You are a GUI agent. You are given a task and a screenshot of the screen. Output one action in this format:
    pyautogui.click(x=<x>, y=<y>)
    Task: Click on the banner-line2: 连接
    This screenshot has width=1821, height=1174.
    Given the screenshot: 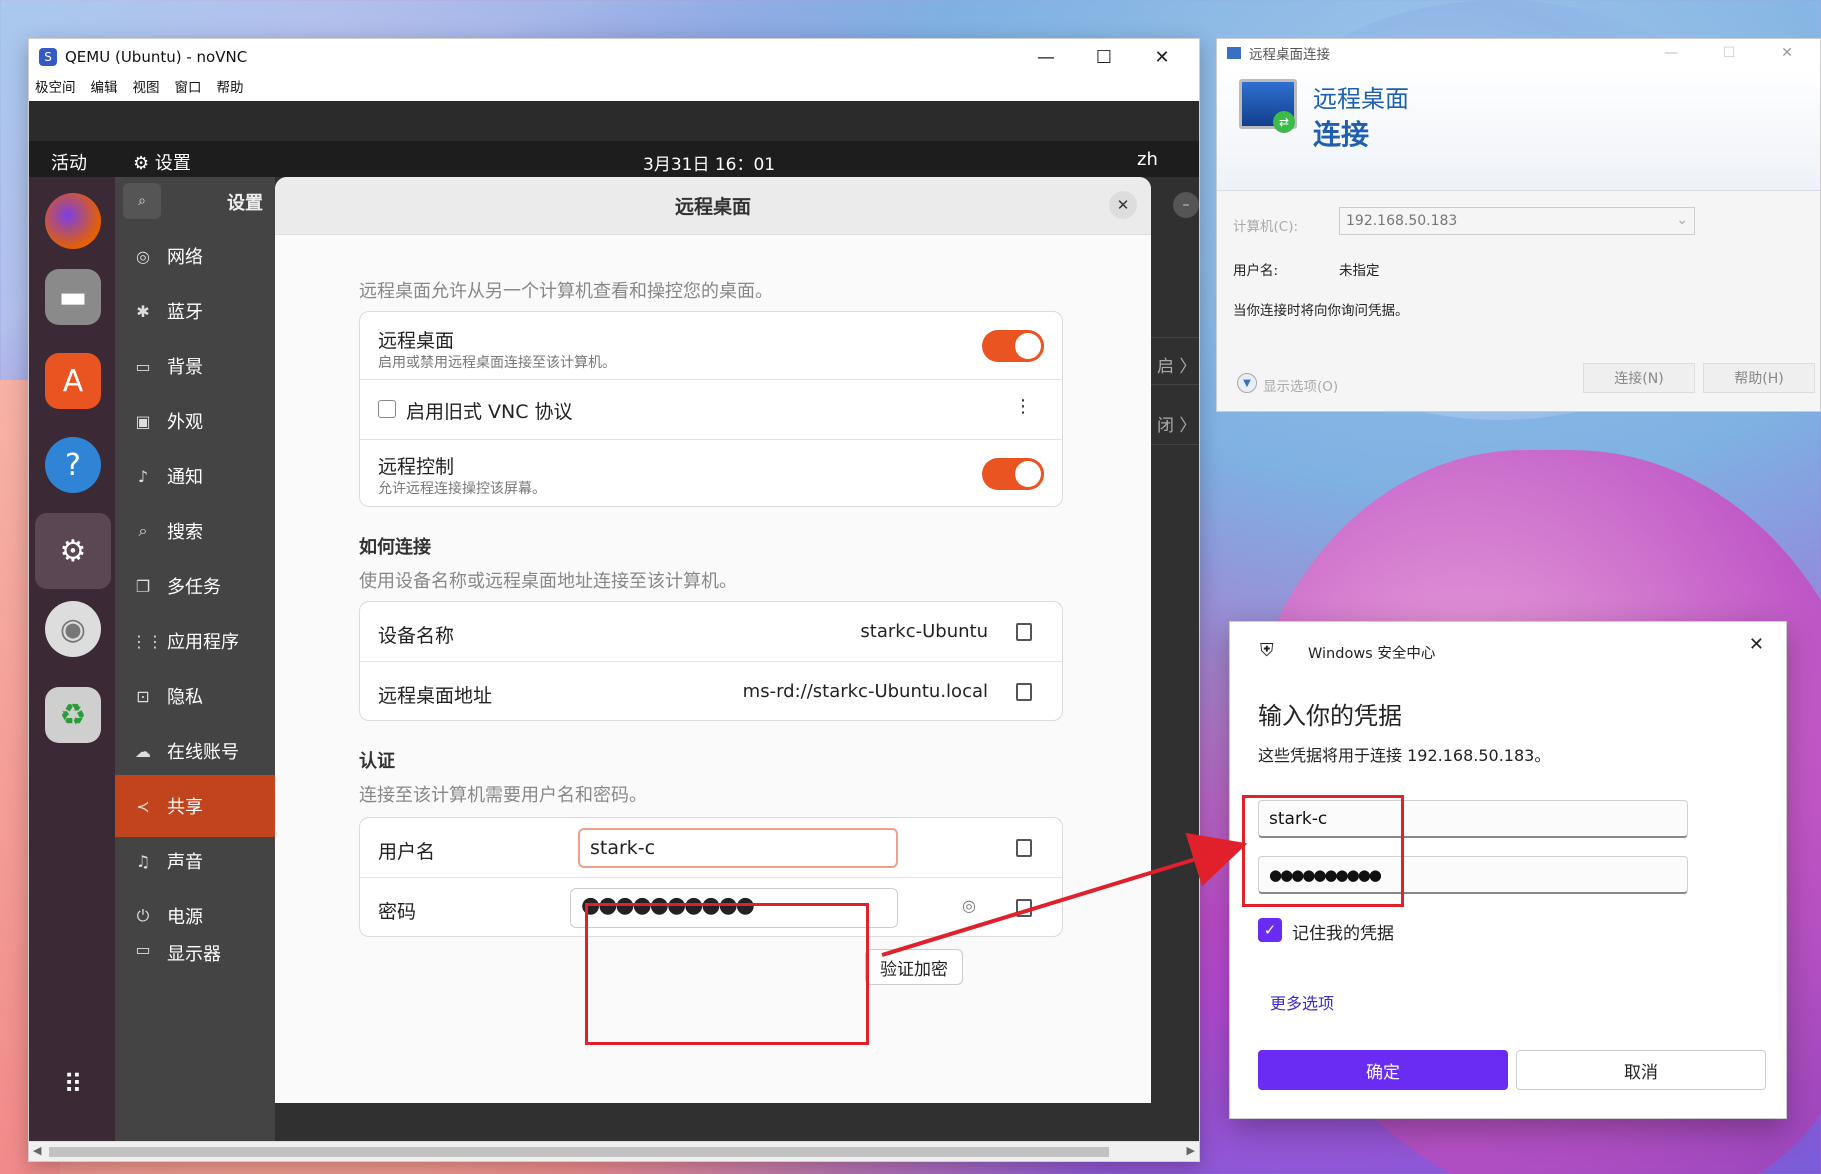 What is the action you would take?
    pyautogui.click(x=1341, y=134)
    